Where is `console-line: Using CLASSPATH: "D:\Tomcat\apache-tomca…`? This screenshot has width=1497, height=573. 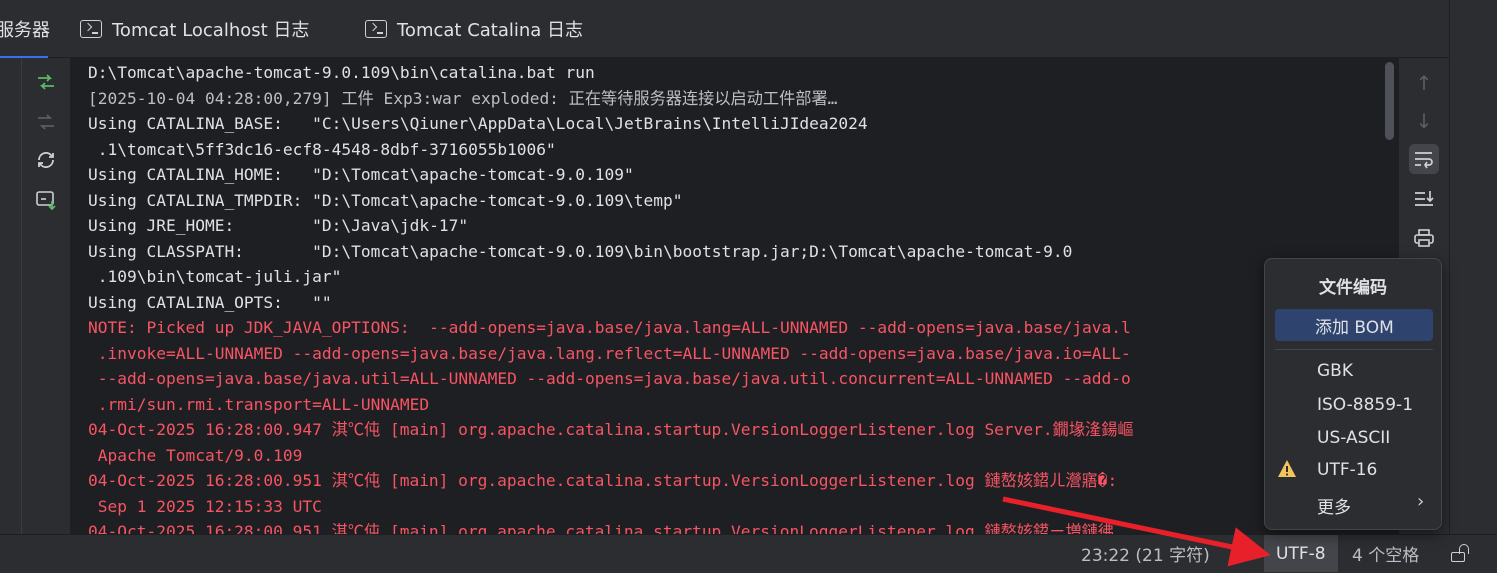 console-line: Using CLASSPATH: "D:\Tomcat\apache-tomca… is located at coordinates (580, 251).